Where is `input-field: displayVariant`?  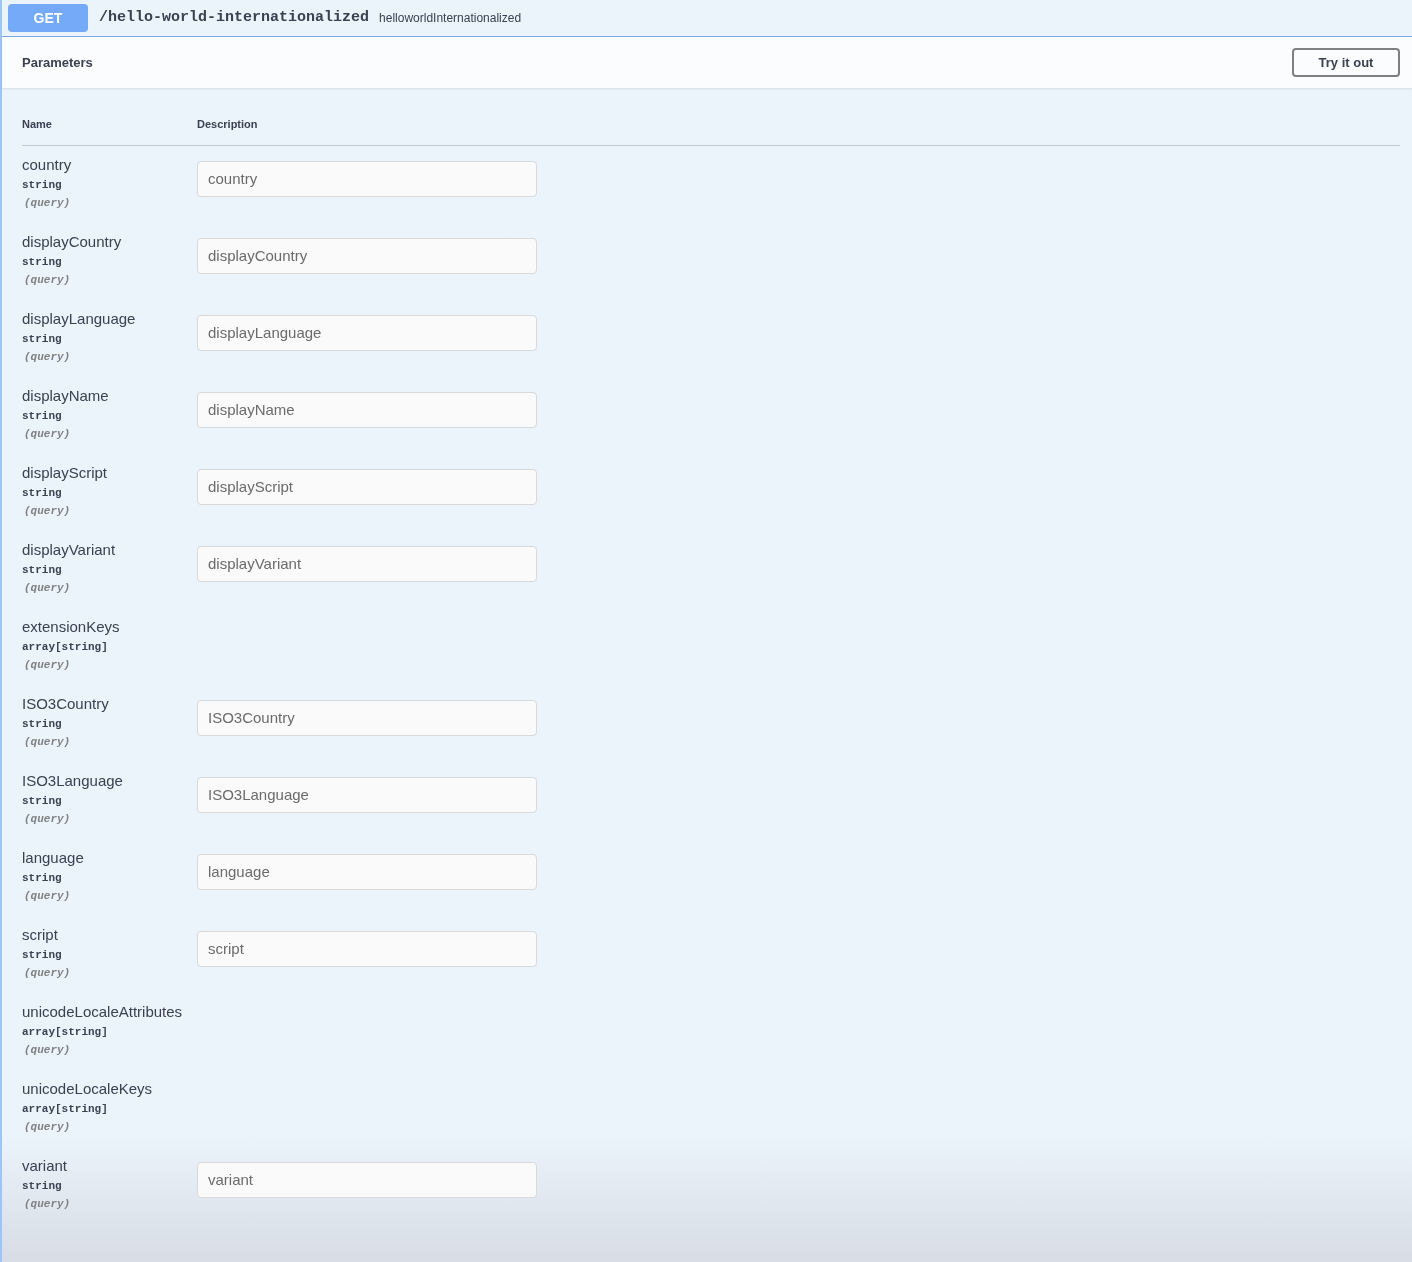
input-field: displayVariant is located at coordinates (367, 563).